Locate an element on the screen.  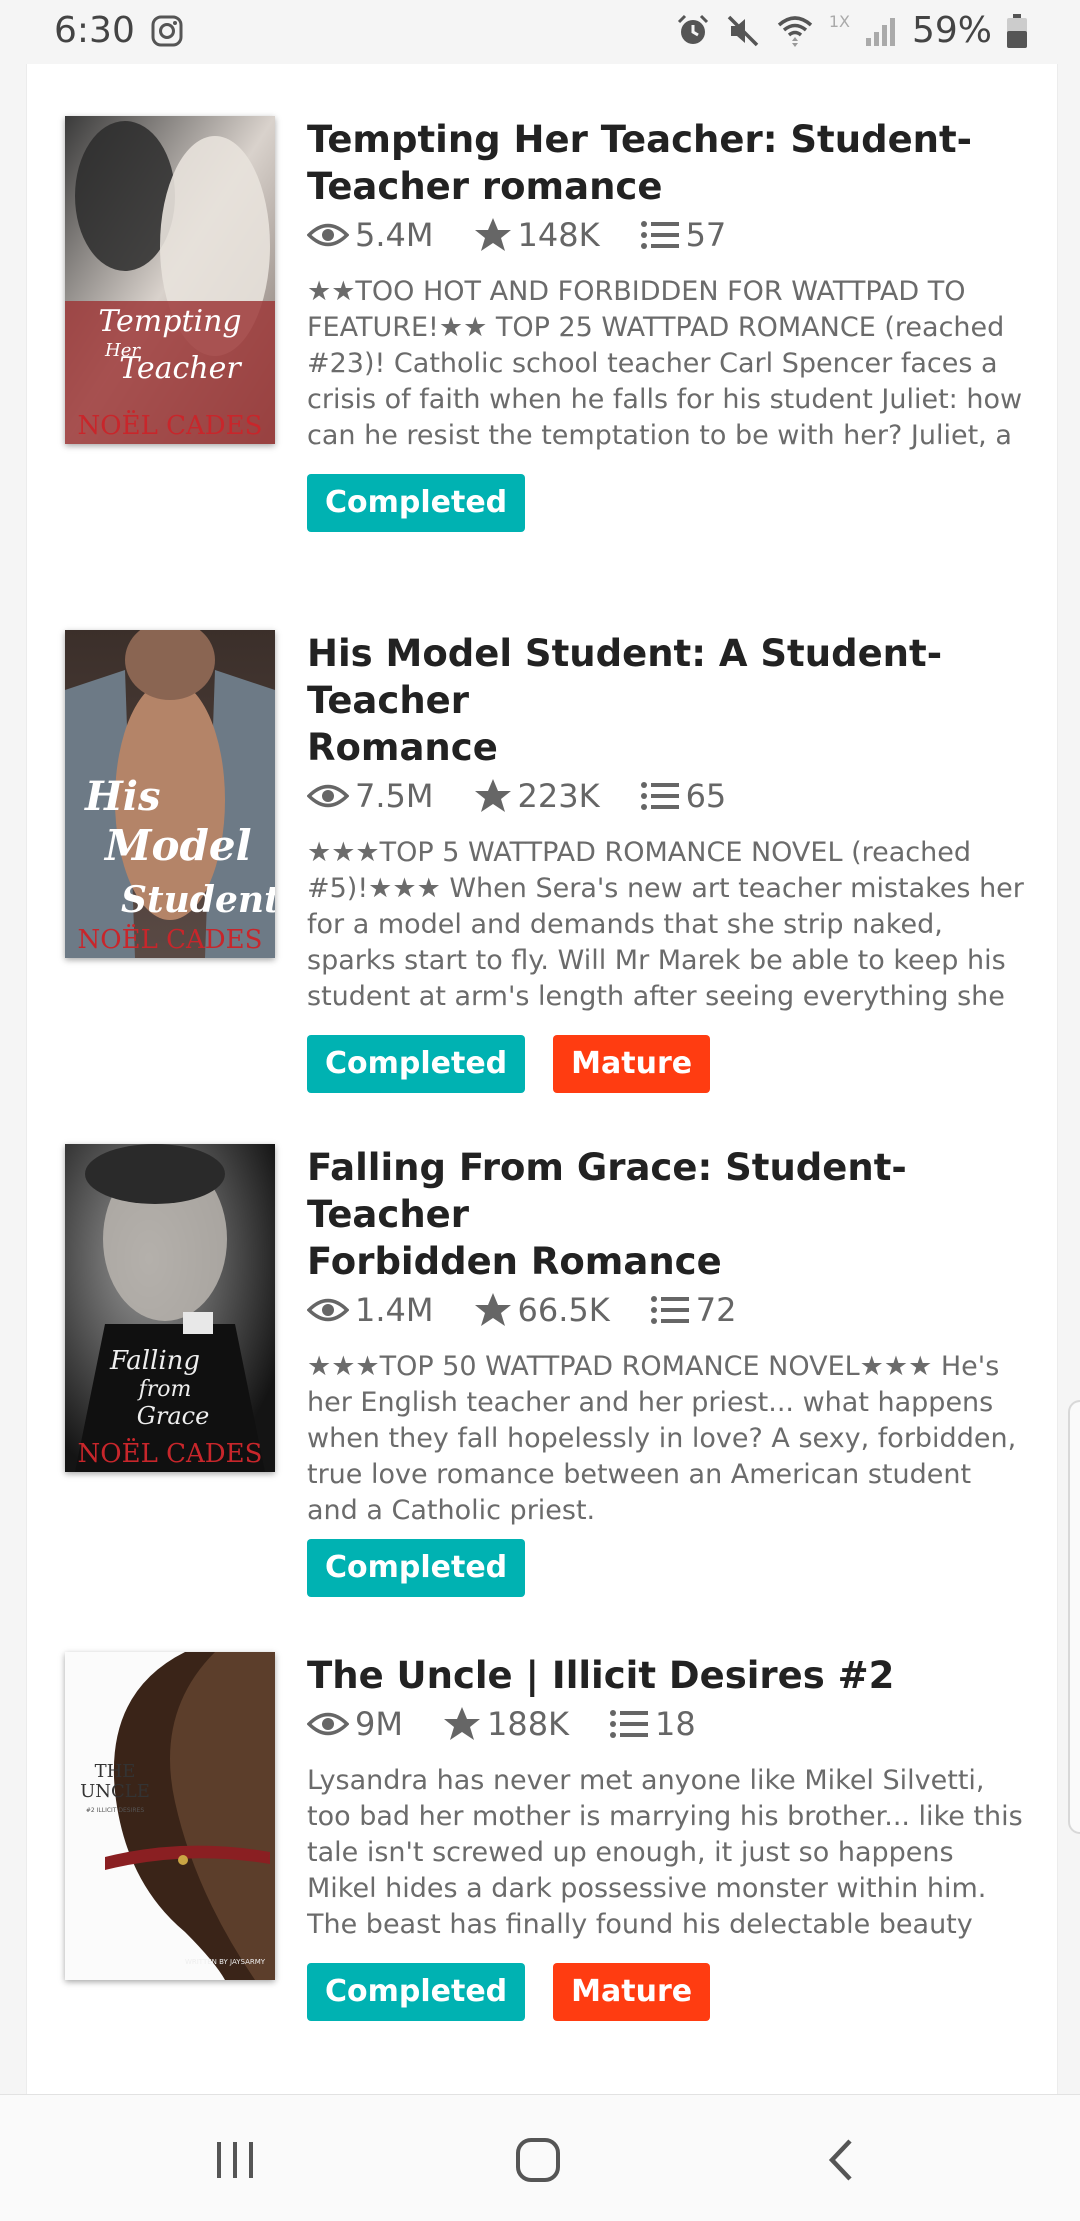
signal-icon is located at coordinates (880, 31).